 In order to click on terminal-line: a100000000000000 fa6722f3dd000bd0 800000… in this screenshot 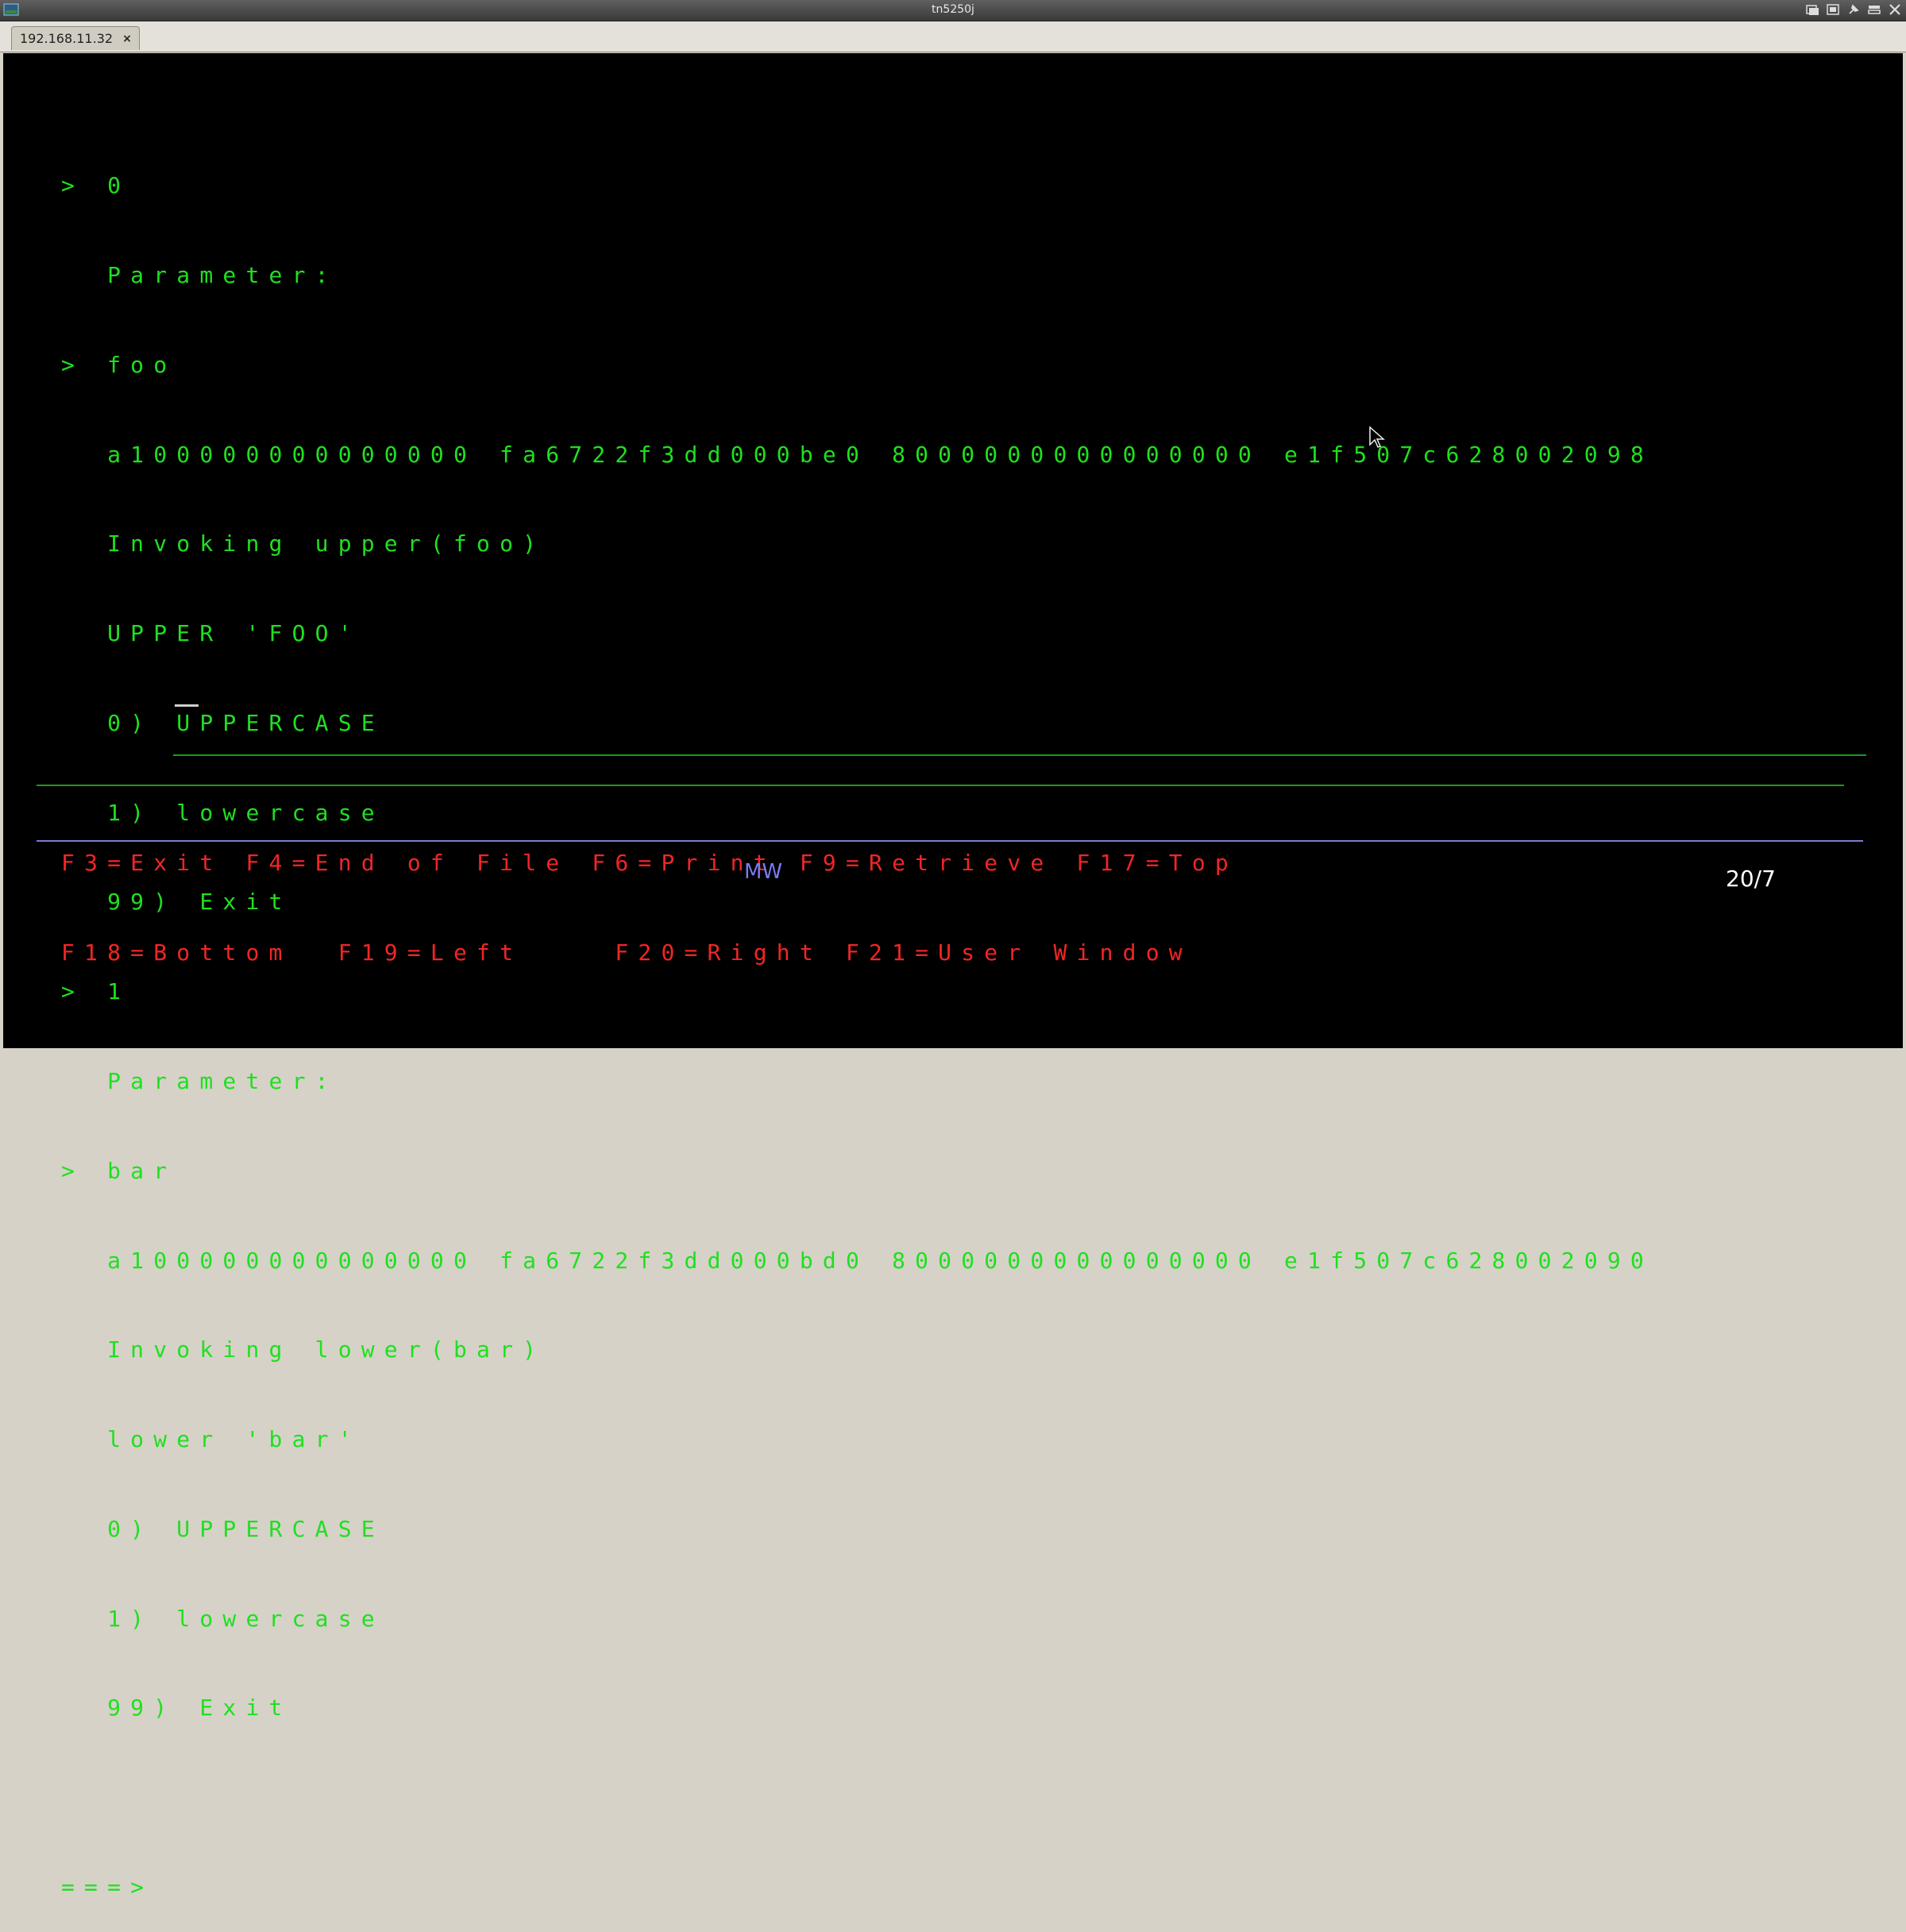, I will do `click(857, 1260)`.